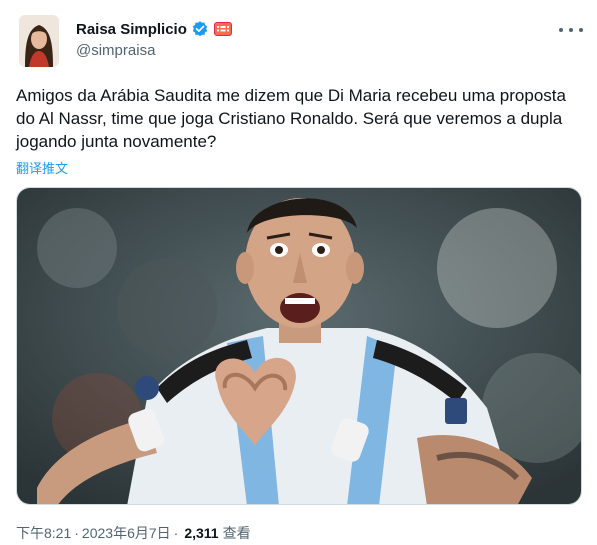  I want to click on author-name-row: Raisa Simplicio, so click(154, 29).